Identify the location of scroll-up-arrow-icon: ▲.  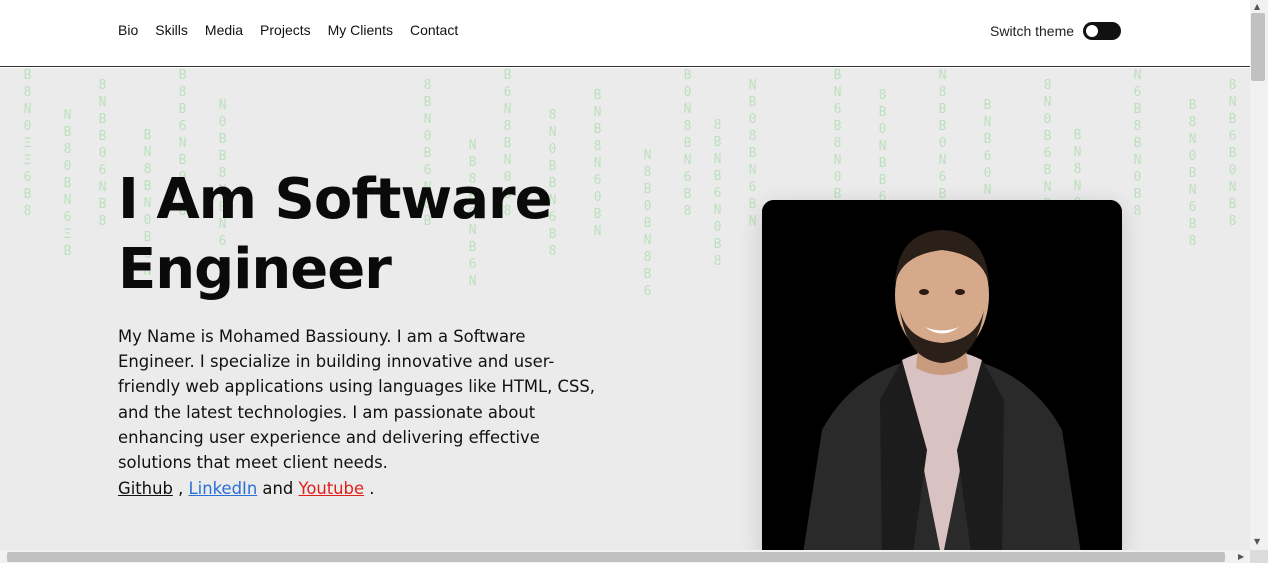
(1257, 6).